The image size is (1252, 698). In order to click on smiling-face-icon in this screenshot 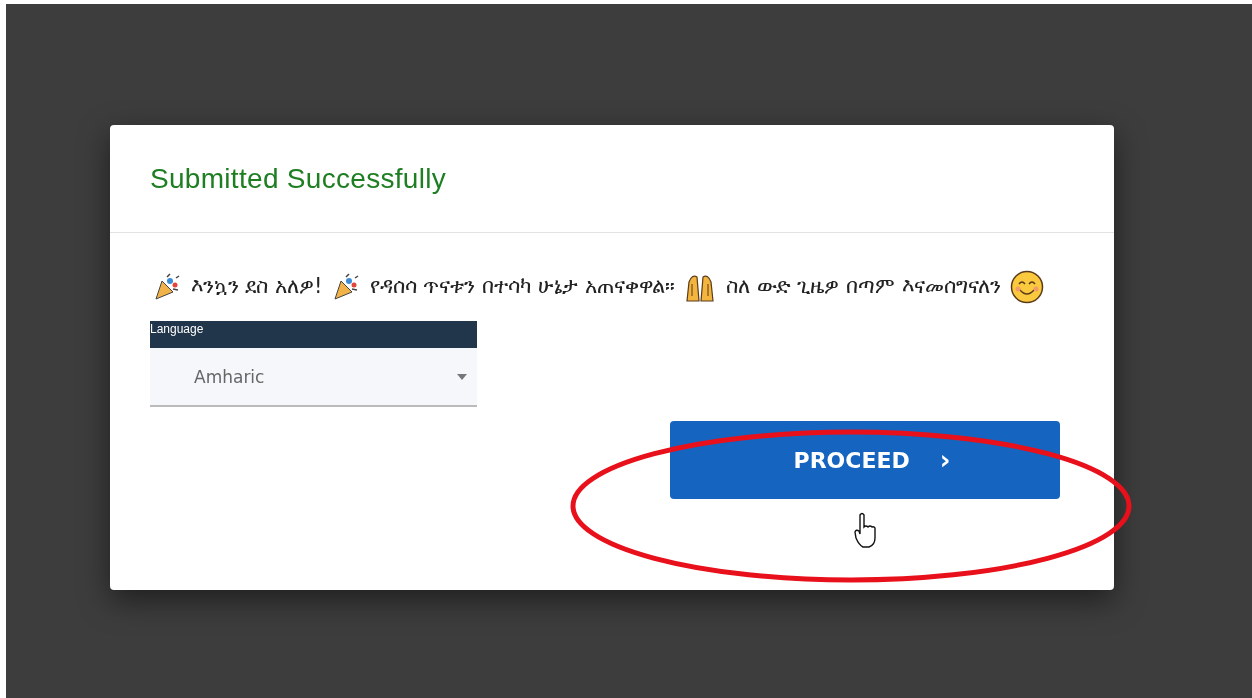, I will do `click(1027, 287)`.